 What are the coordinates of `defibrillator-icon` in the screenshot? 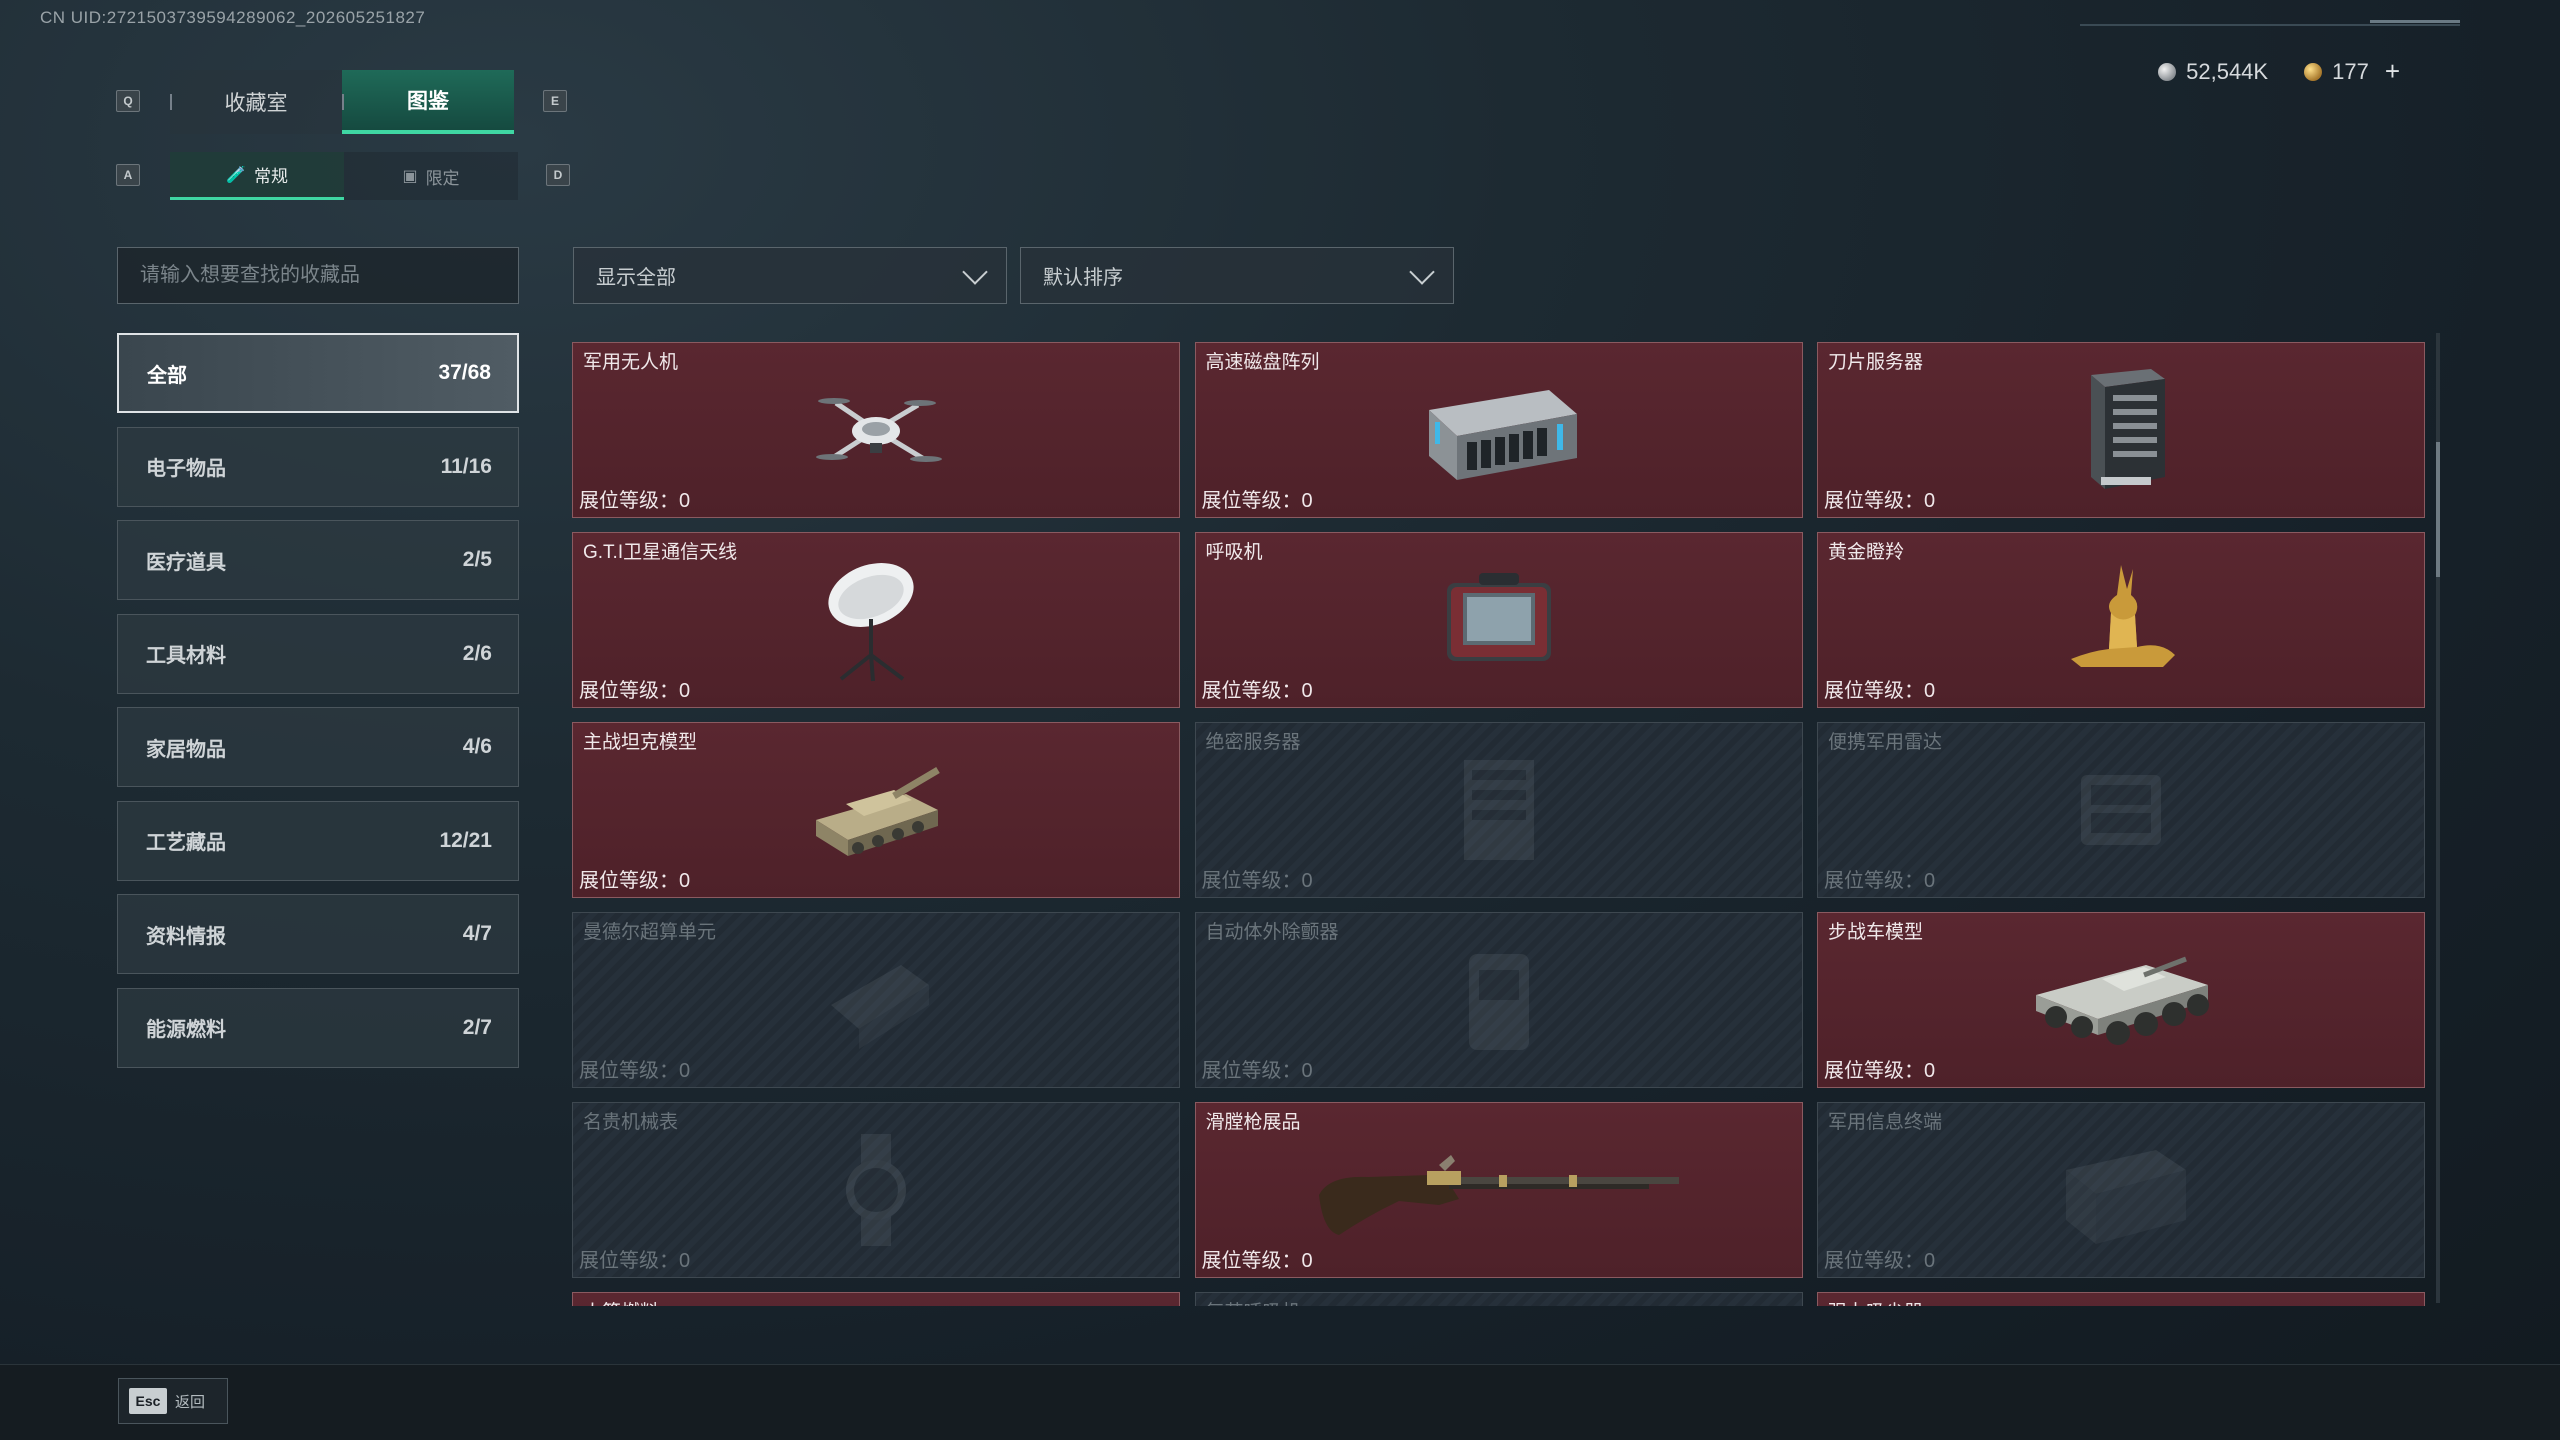 It's located at (1498, 1002).